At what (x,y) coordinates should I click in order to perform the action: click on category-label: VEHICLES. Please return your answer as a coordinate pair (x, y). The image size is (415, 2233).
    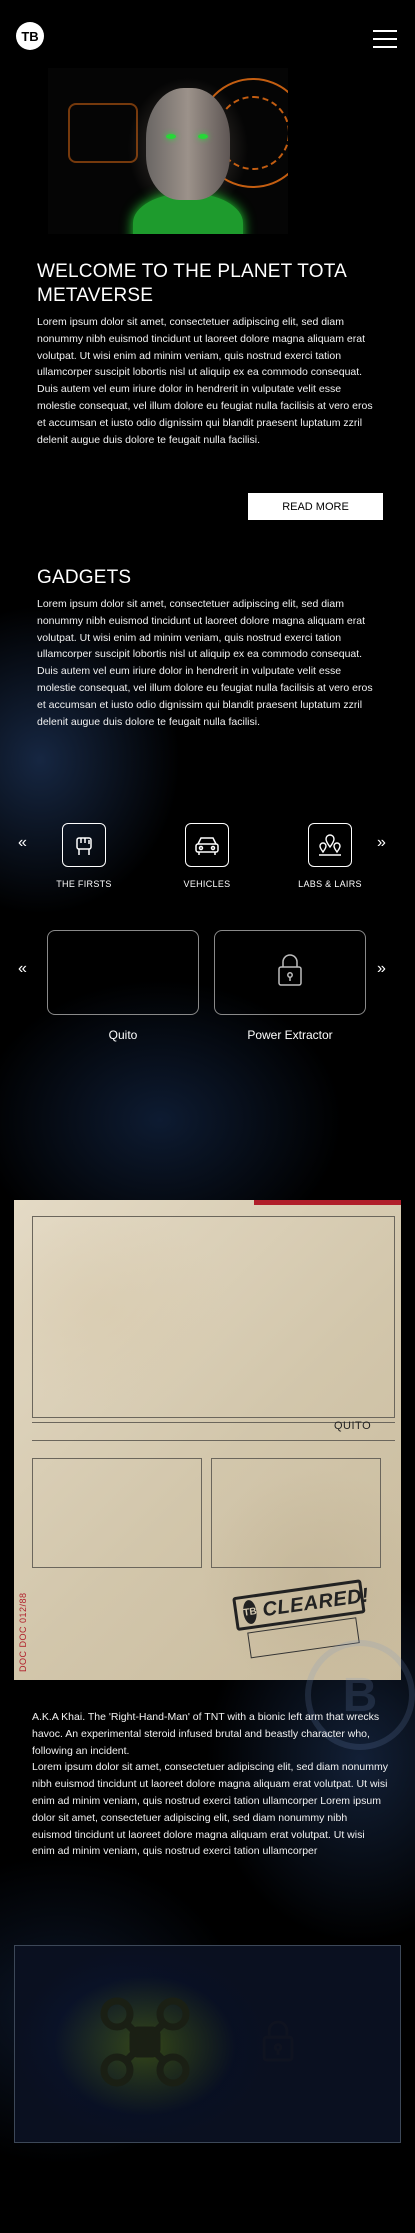
    Looking at the image, I should click on (207, 884).